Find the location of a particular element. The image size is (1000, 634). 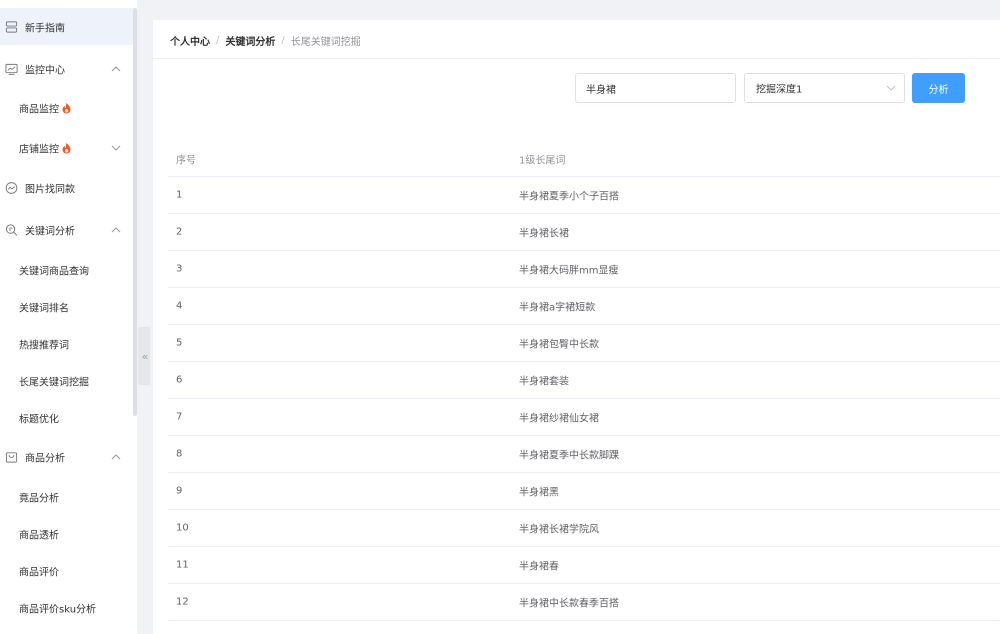

table-row: 7 半身裙纱裙仙女裙 is located at coordinates (584, 417).